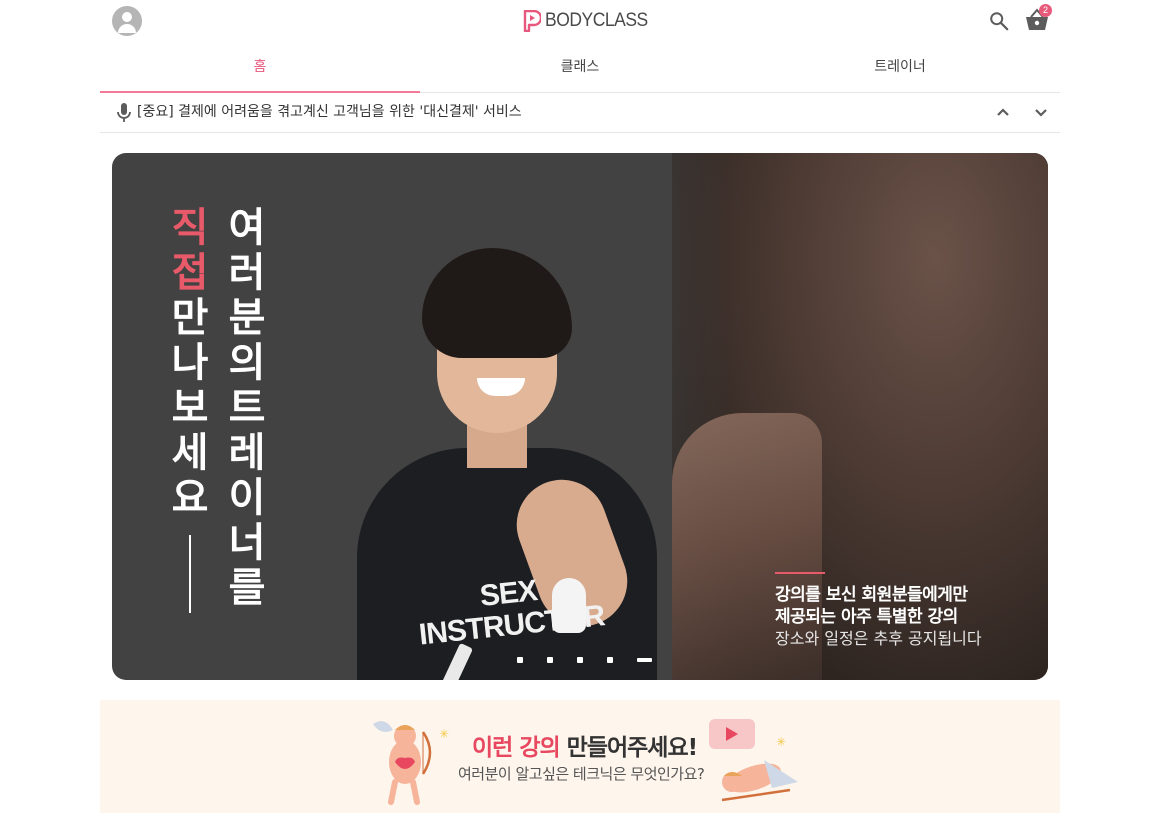 This screenshot has width=1149, height=825. I want to click on top-header: BODYCLASS 2, so click(580, 21).